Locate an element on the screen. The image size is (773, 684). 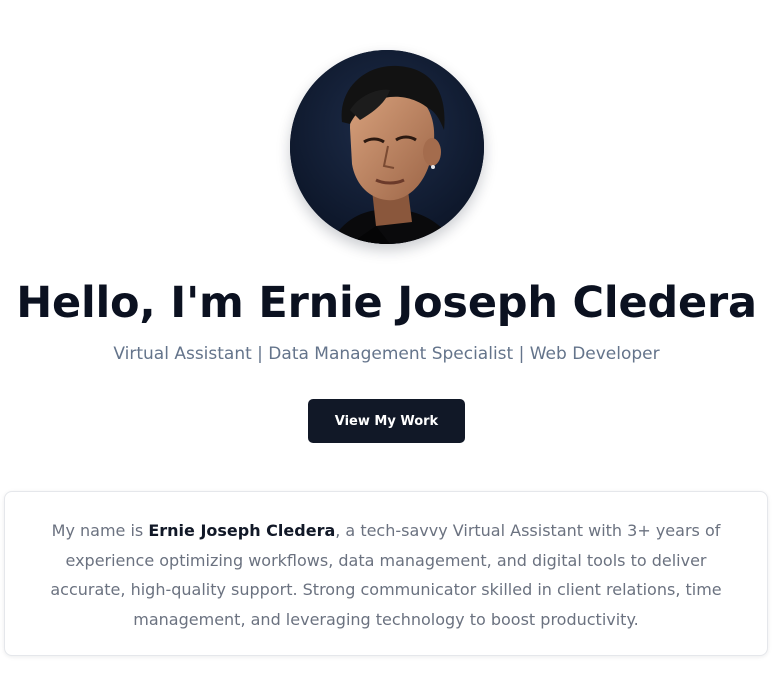
avatar-portrait is located at coordinates (387, 147).